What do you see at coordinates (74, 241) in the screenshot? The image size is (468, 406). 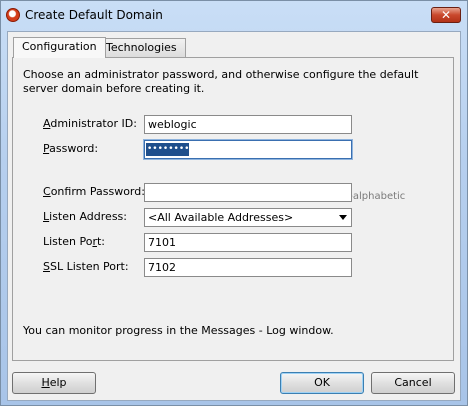 I see `listen-port-label: Listen Port:` at bounding box center [74, 241].